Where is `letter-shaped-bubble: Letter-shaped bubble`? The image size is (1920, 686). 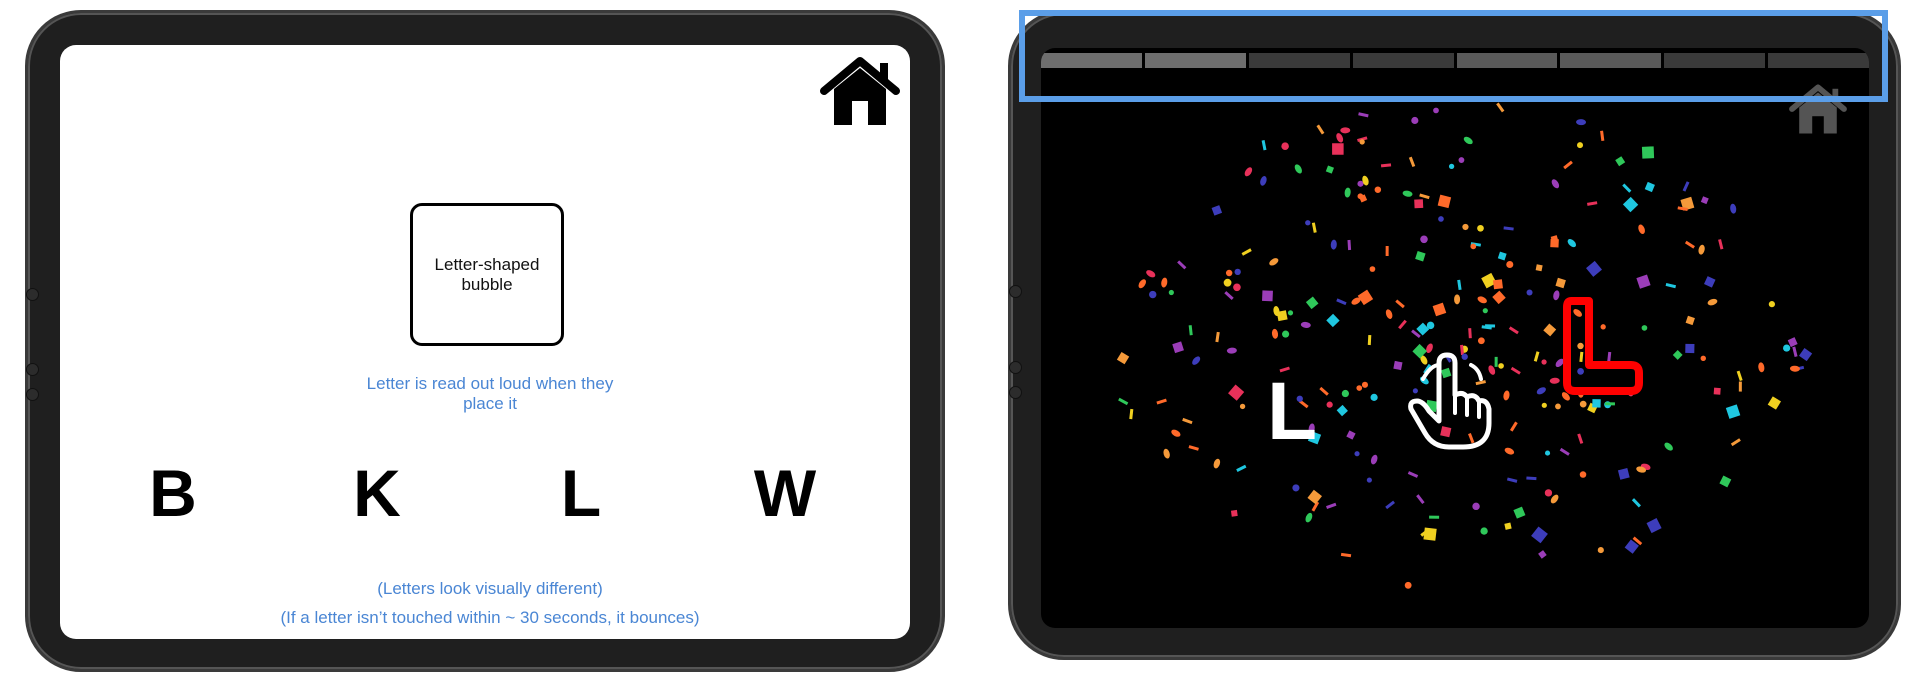
letter-shaped-bubble: Letter-shaped bubble is located at coordinates (487, 274).